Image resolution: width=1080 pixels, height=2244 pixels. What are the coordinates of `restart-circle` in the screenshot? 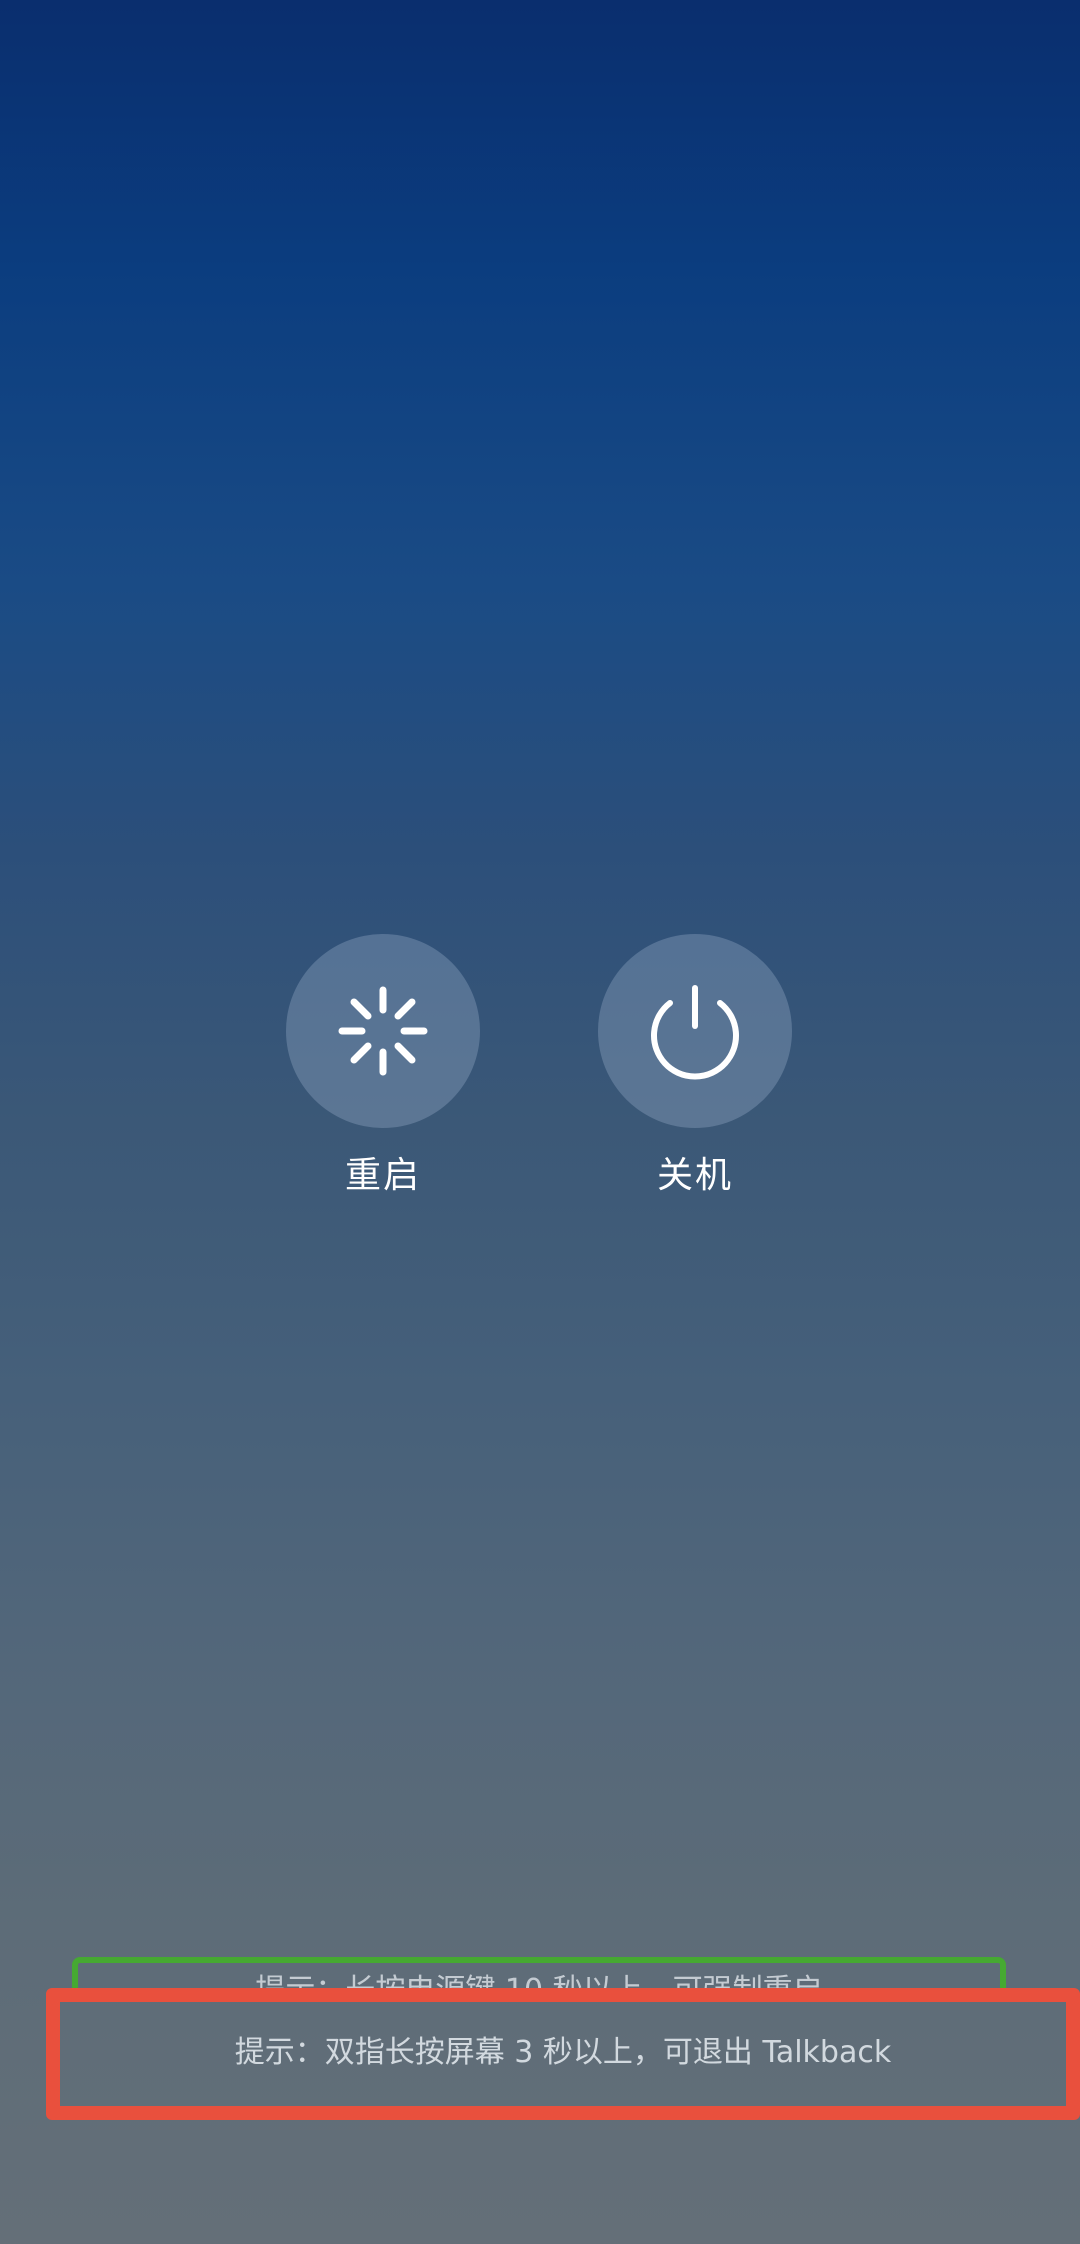 It's located at (383, 1031).